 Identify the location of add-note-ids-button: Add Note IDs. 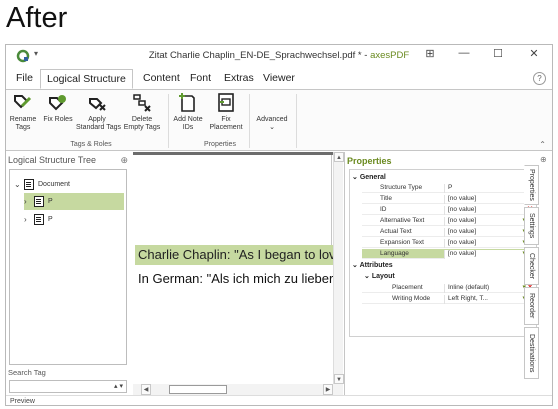
(188, 112).